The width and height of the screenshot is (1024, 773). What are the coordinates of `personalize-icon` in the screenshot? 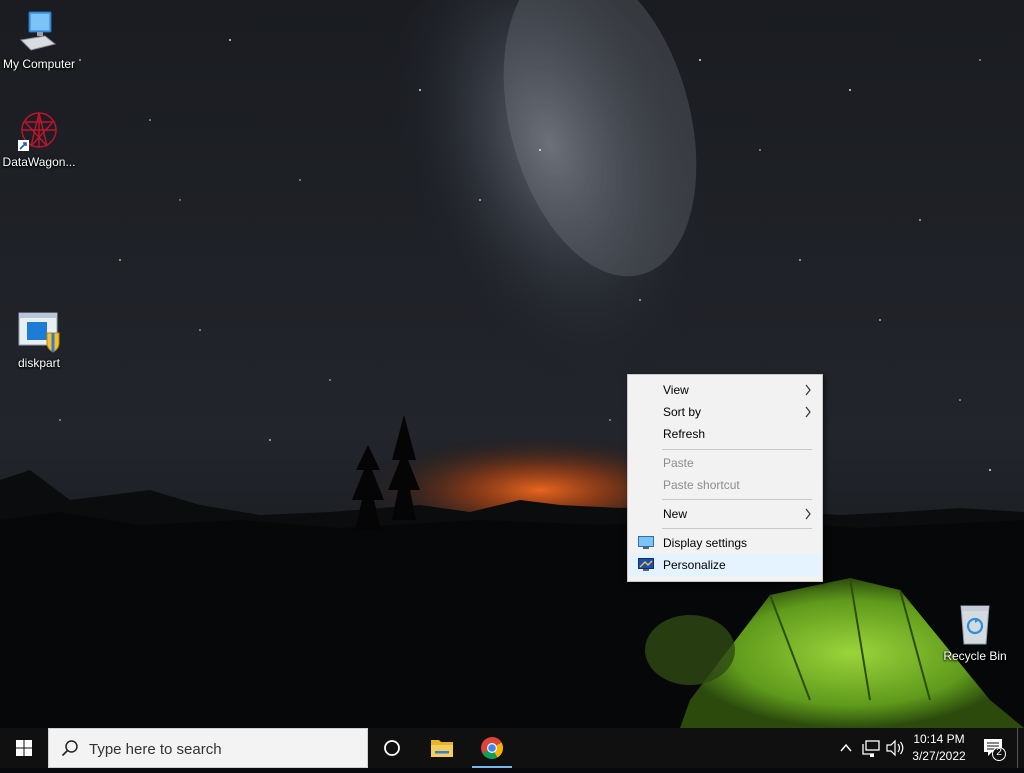 It's located at (646, 564).